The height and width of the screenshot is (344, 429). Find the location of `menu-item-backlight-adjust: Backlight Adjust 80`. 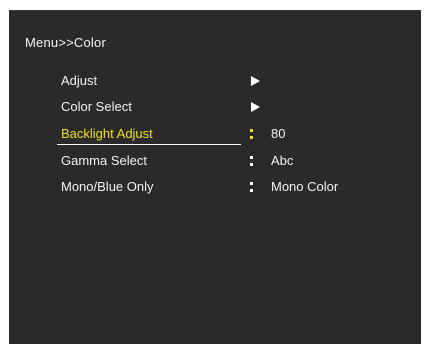

menu-item-backlight-adjust: Backlight Adjust 80 is located at coordinates (215, 134).